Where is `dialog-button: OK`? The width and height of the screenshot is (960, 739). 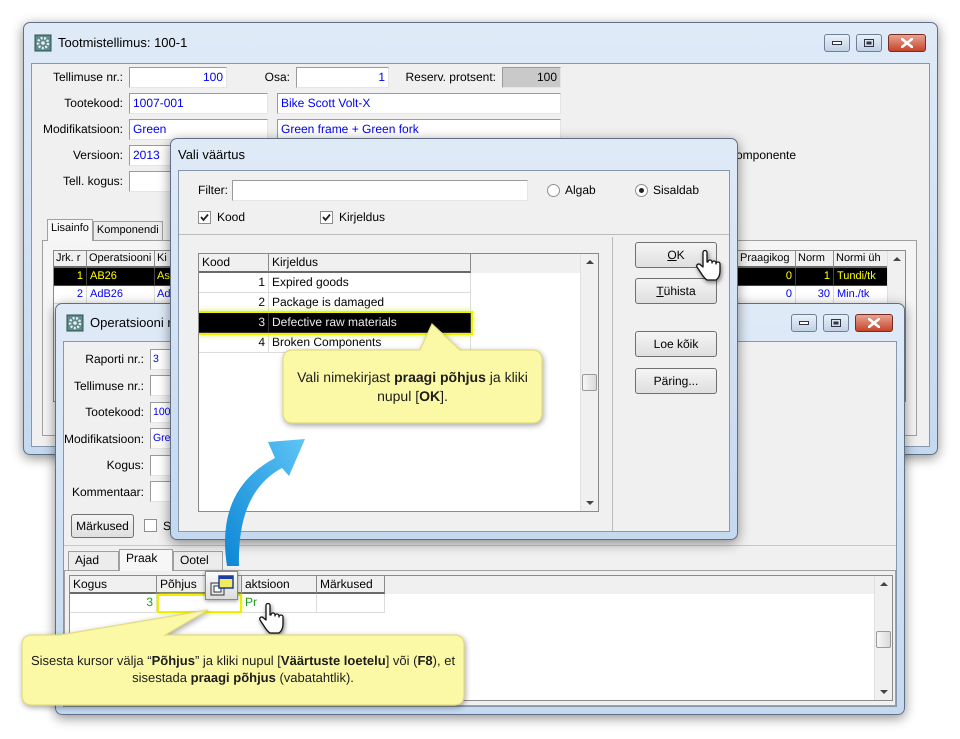
dialog-button: OK is located at coordinates (676, 255).